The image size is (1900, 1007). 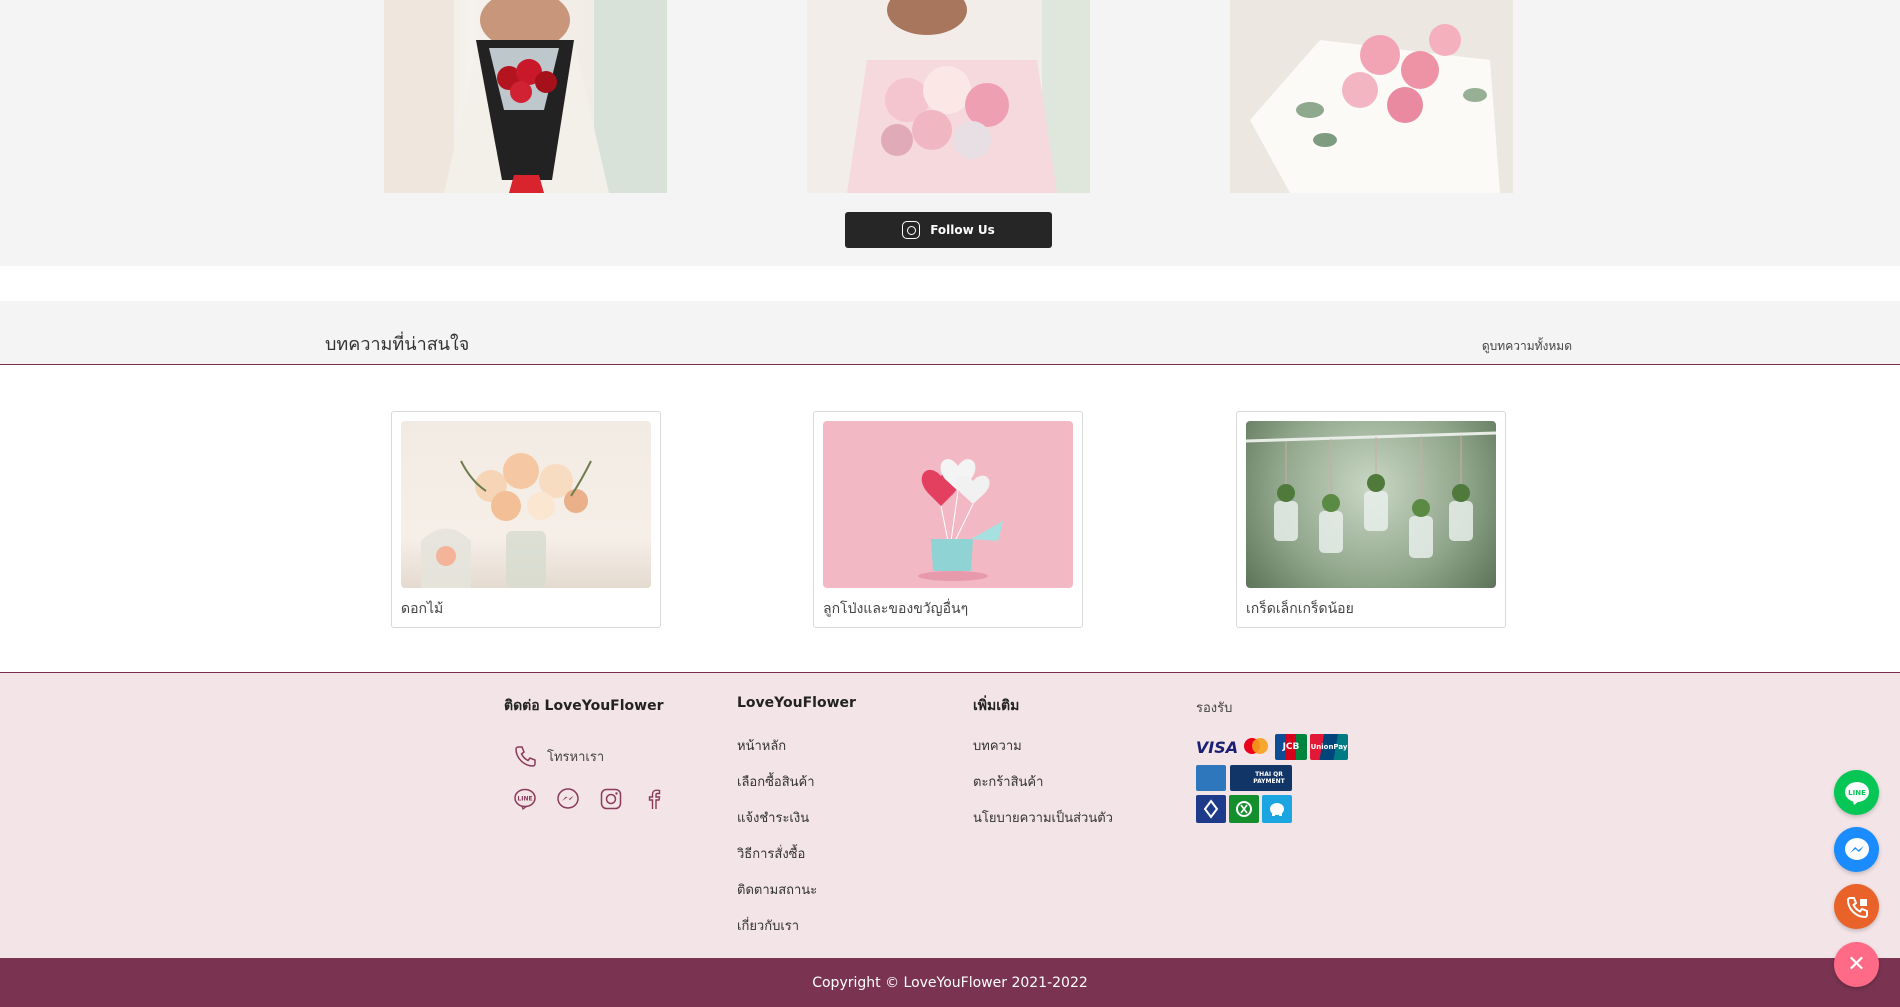 I want to click on copyright-text: Copyright © LoveYouFlower 2021-2022, so click(x=950, y=982).